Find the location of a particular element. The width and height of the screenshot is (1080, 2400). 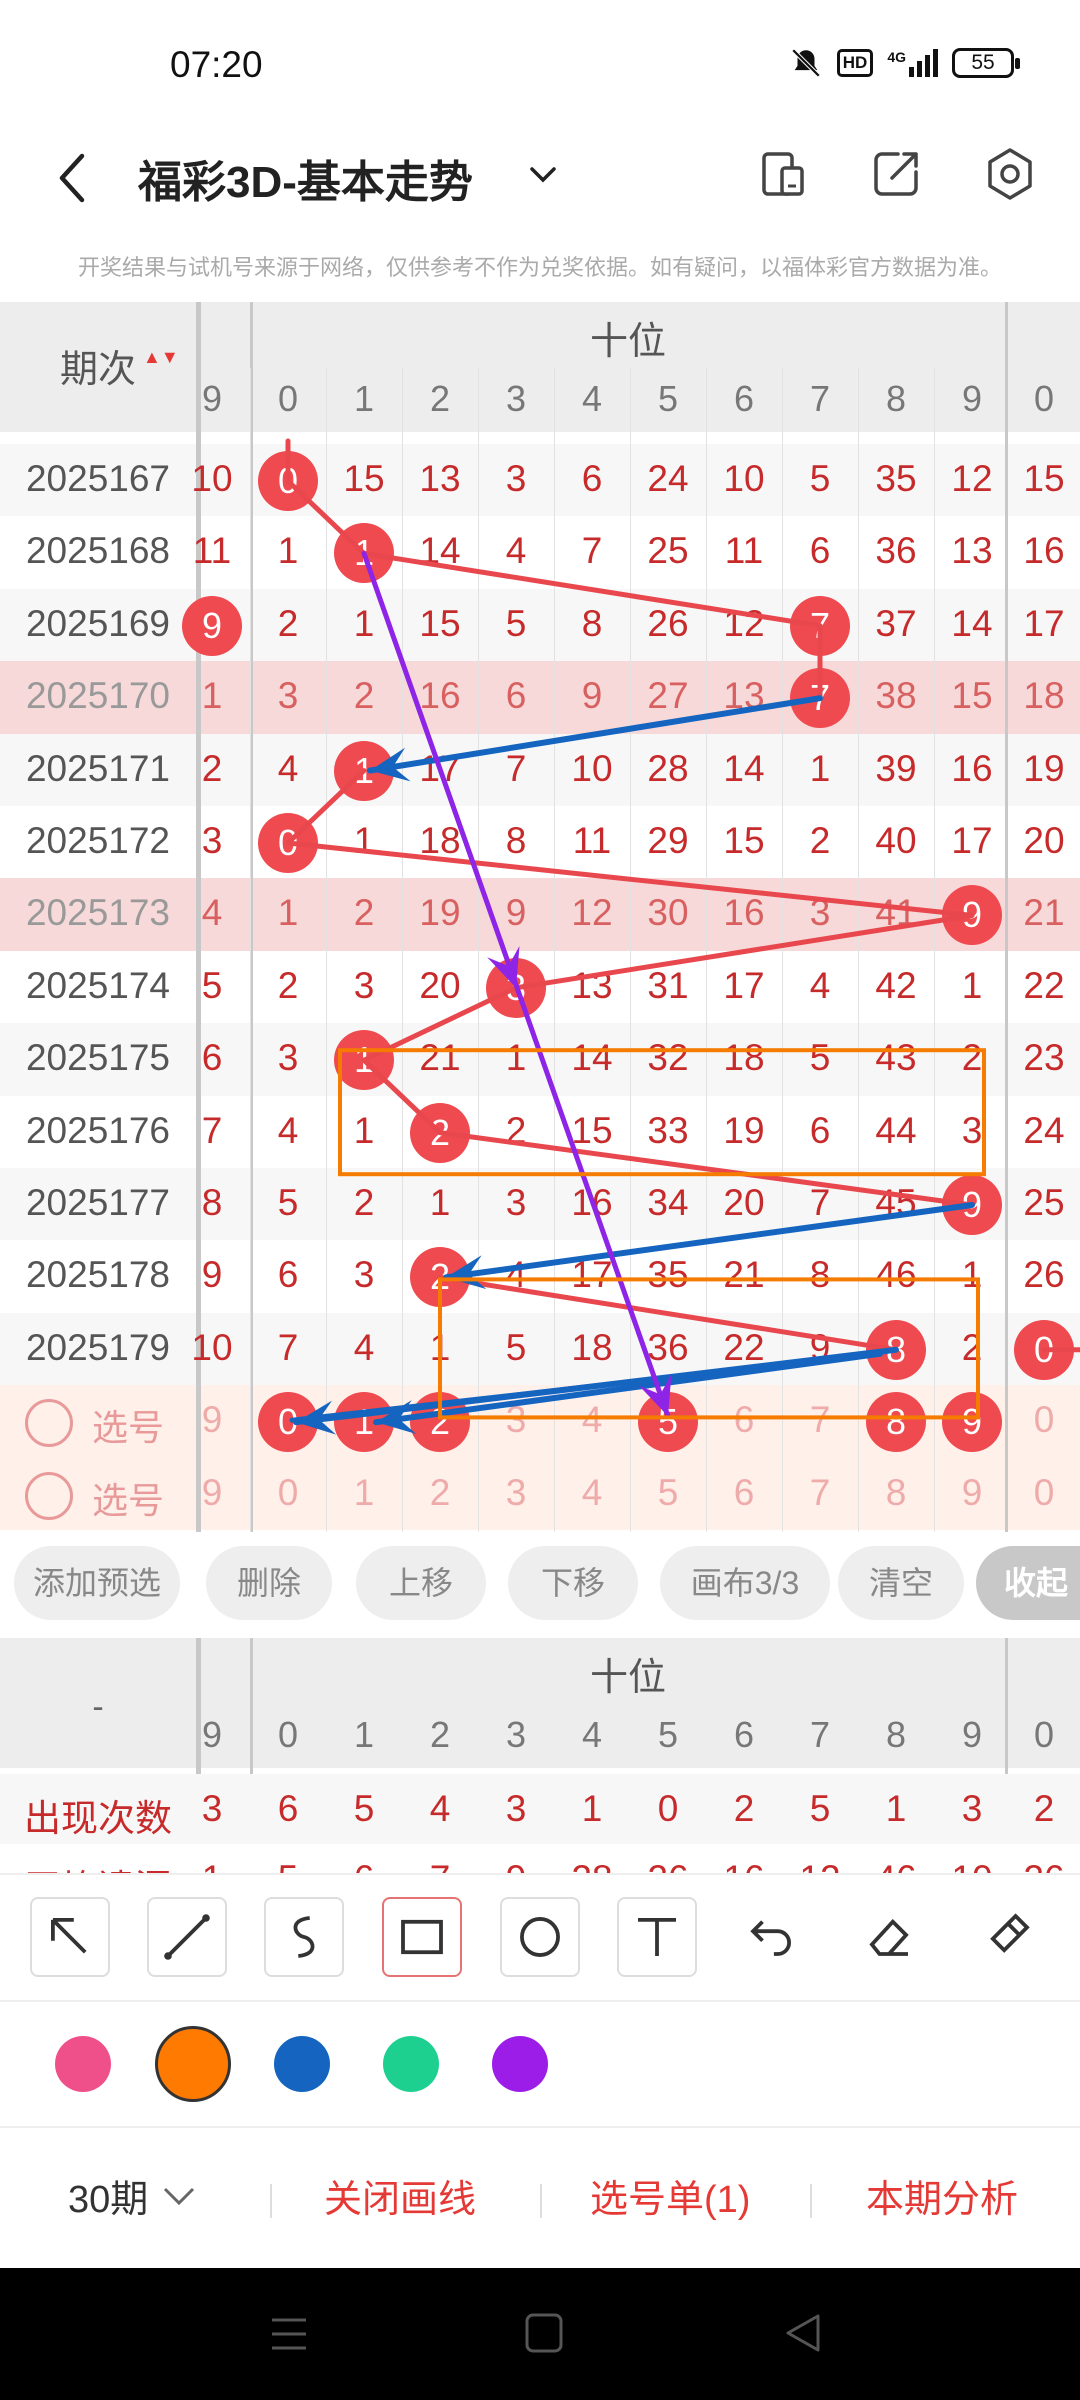

select-cell: 1 is located at coordinates (364, 1493).